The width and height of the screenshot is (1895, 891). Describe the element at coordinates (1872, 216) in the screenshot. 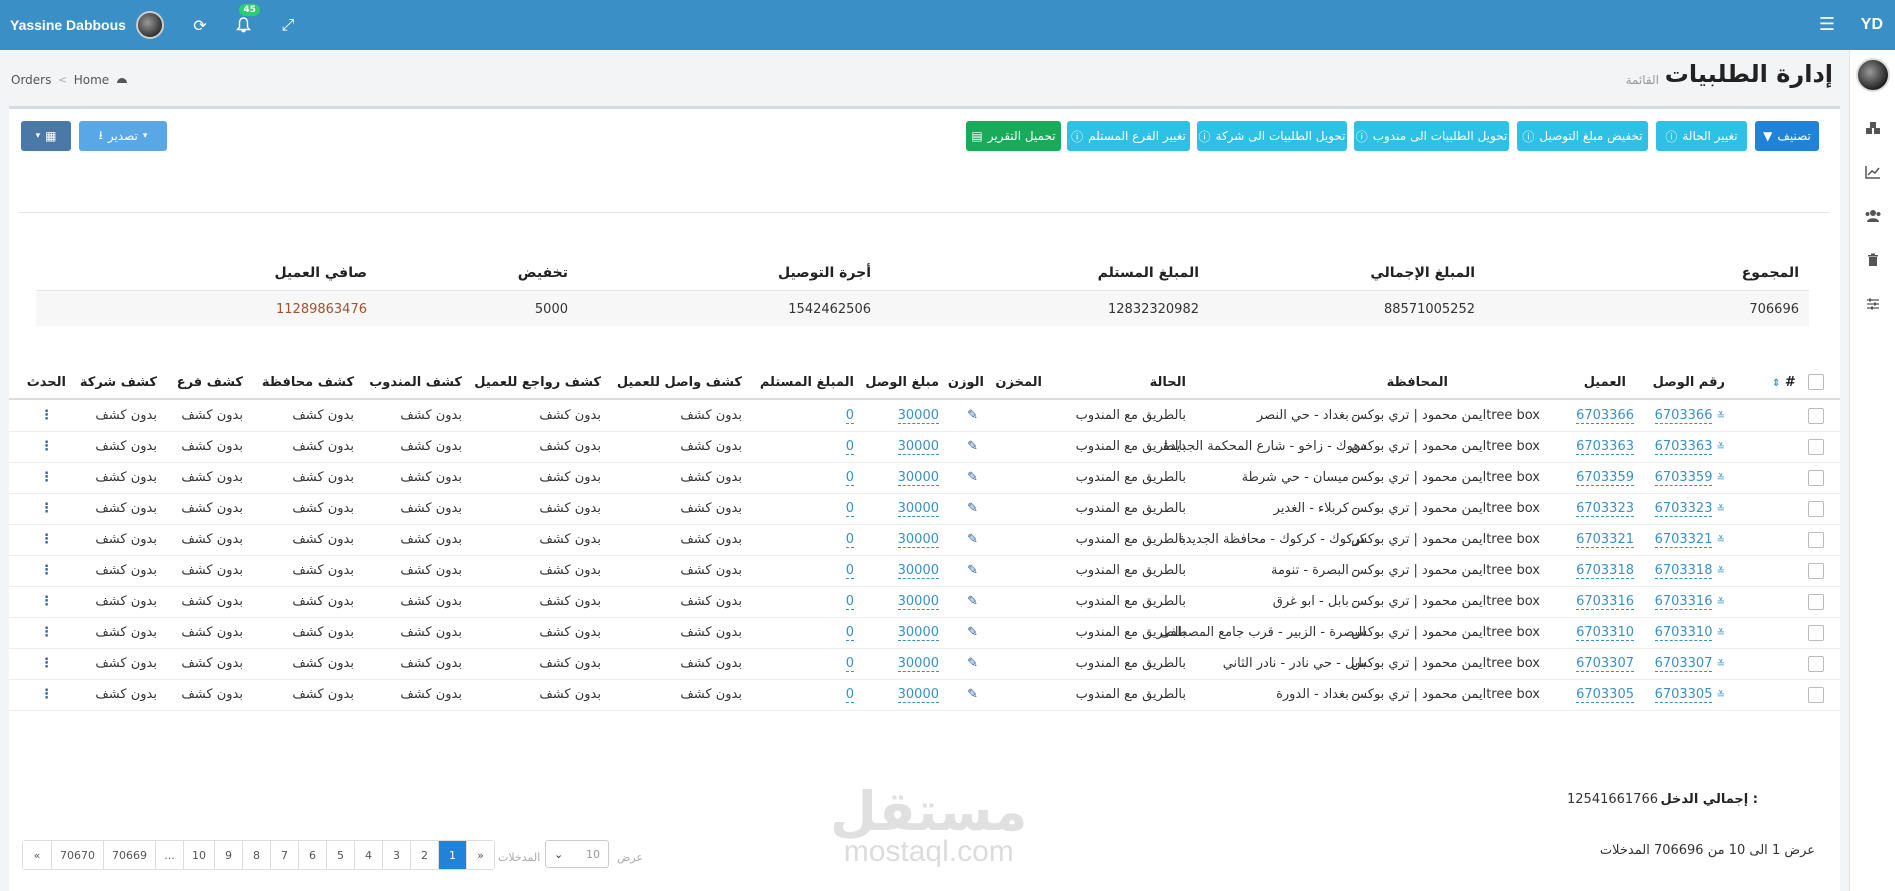

I see `users-icon` at that location.